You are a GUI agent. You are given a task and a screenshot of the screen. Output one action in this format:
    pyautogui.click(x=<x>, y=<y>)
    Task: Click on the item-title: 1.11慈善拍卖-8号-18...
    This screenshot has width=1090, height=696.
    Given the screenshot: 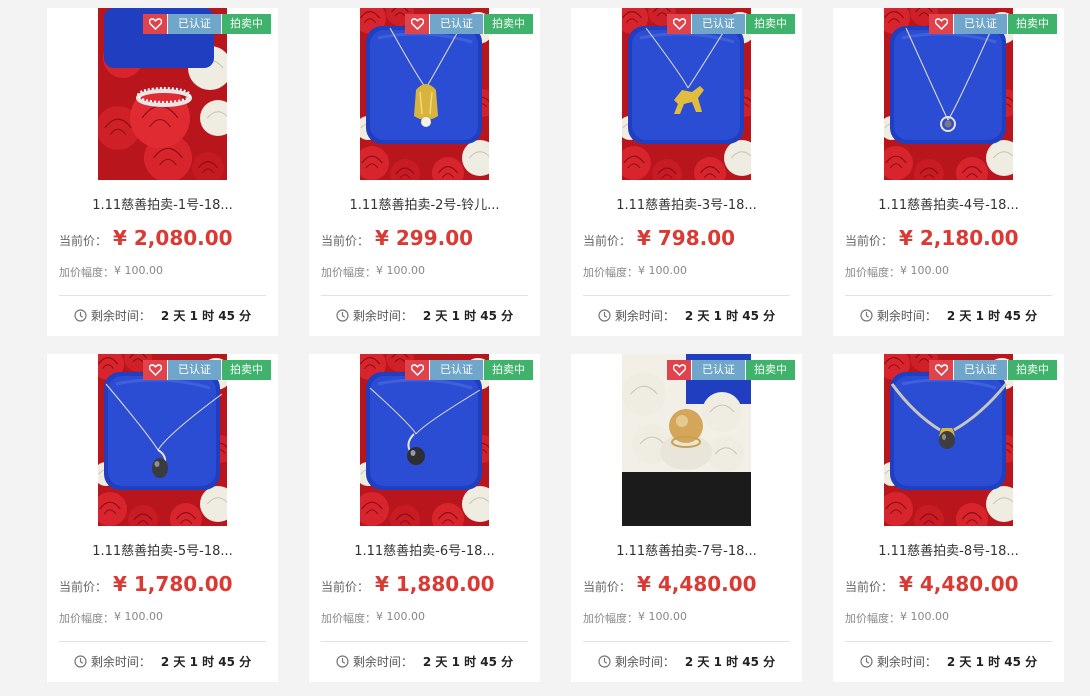 What is the action you would take?
    pyautogui.click(x=948, y=549)
    